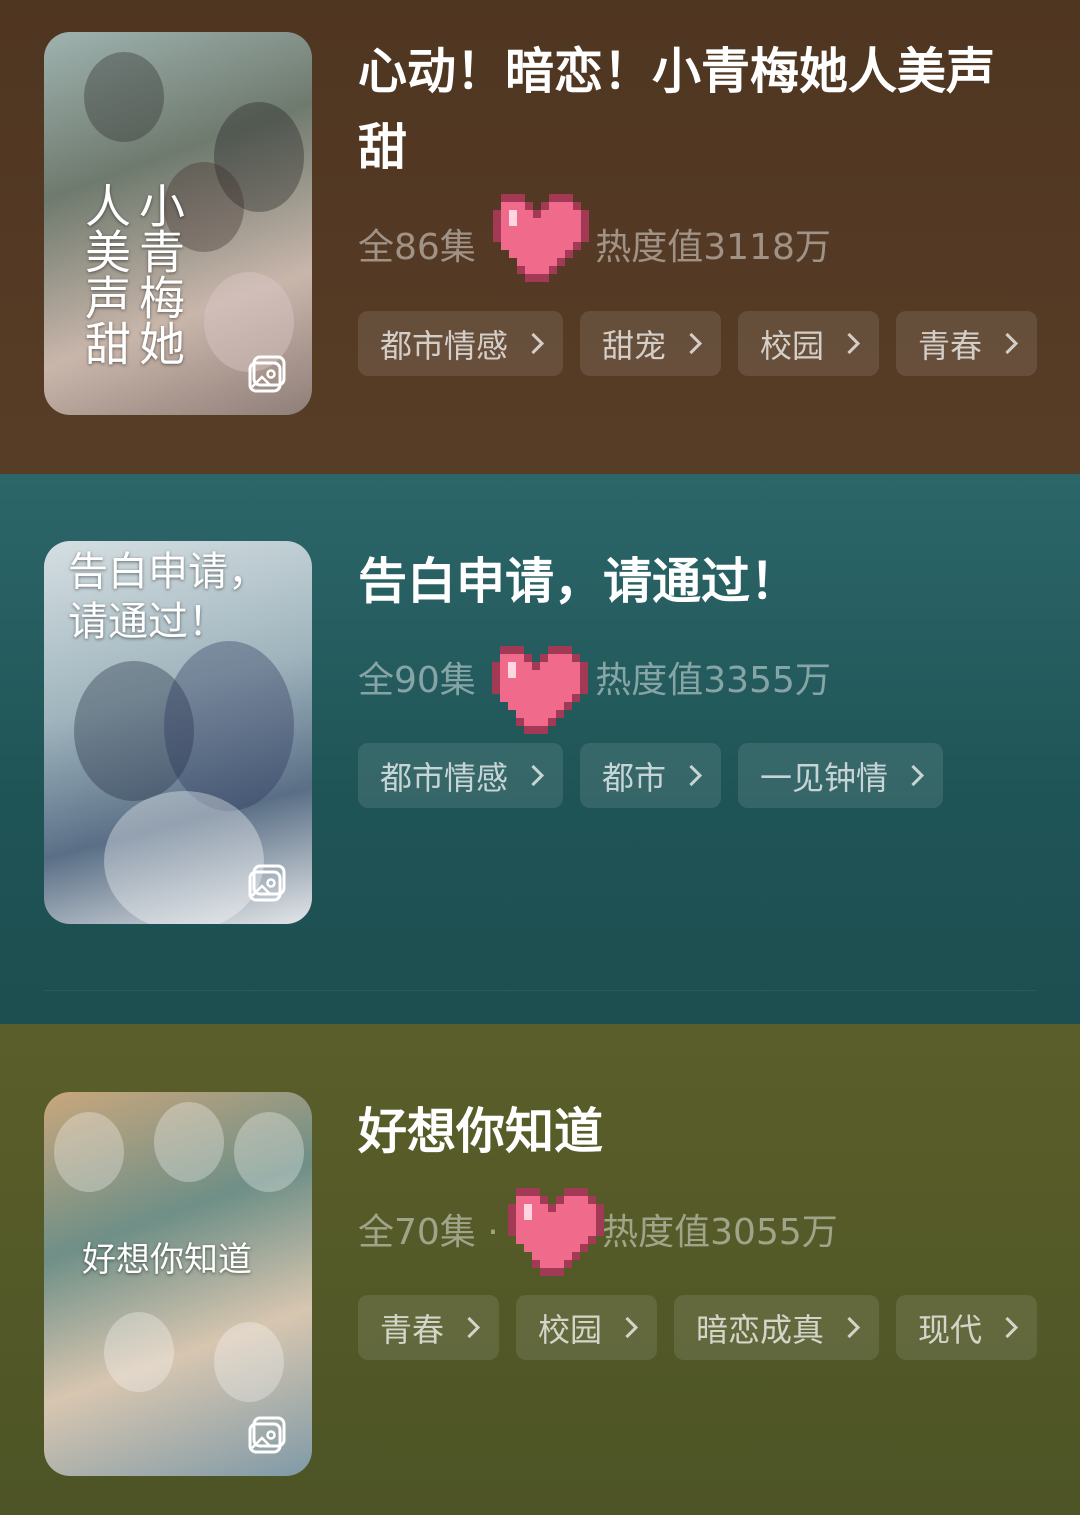  What do you see at coordinates (634, 345) in the screenshot?
I see `tag-label: 甜宠` at bounding box center [634, 345].